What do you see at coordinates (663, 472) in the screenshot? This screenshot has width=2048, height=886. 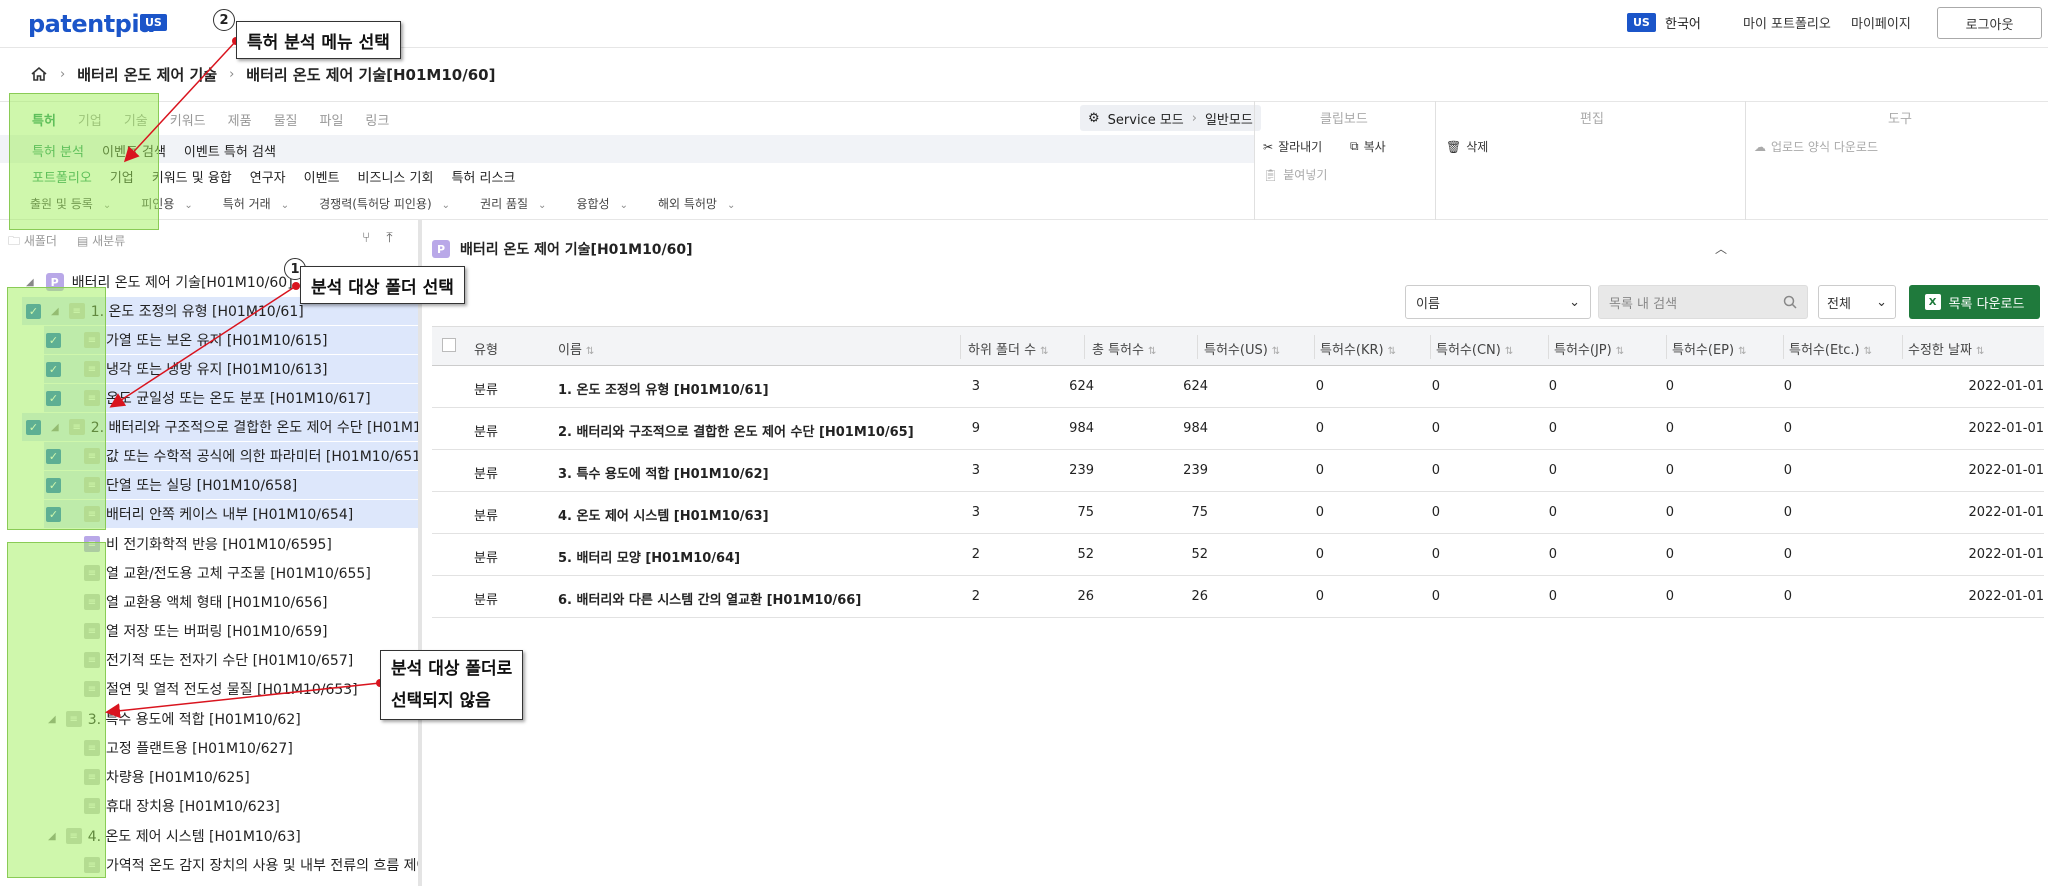 I see `cell-name: 3. 특수 용도에 적합 [H01M10/62]` at bounding box center [663, 472].